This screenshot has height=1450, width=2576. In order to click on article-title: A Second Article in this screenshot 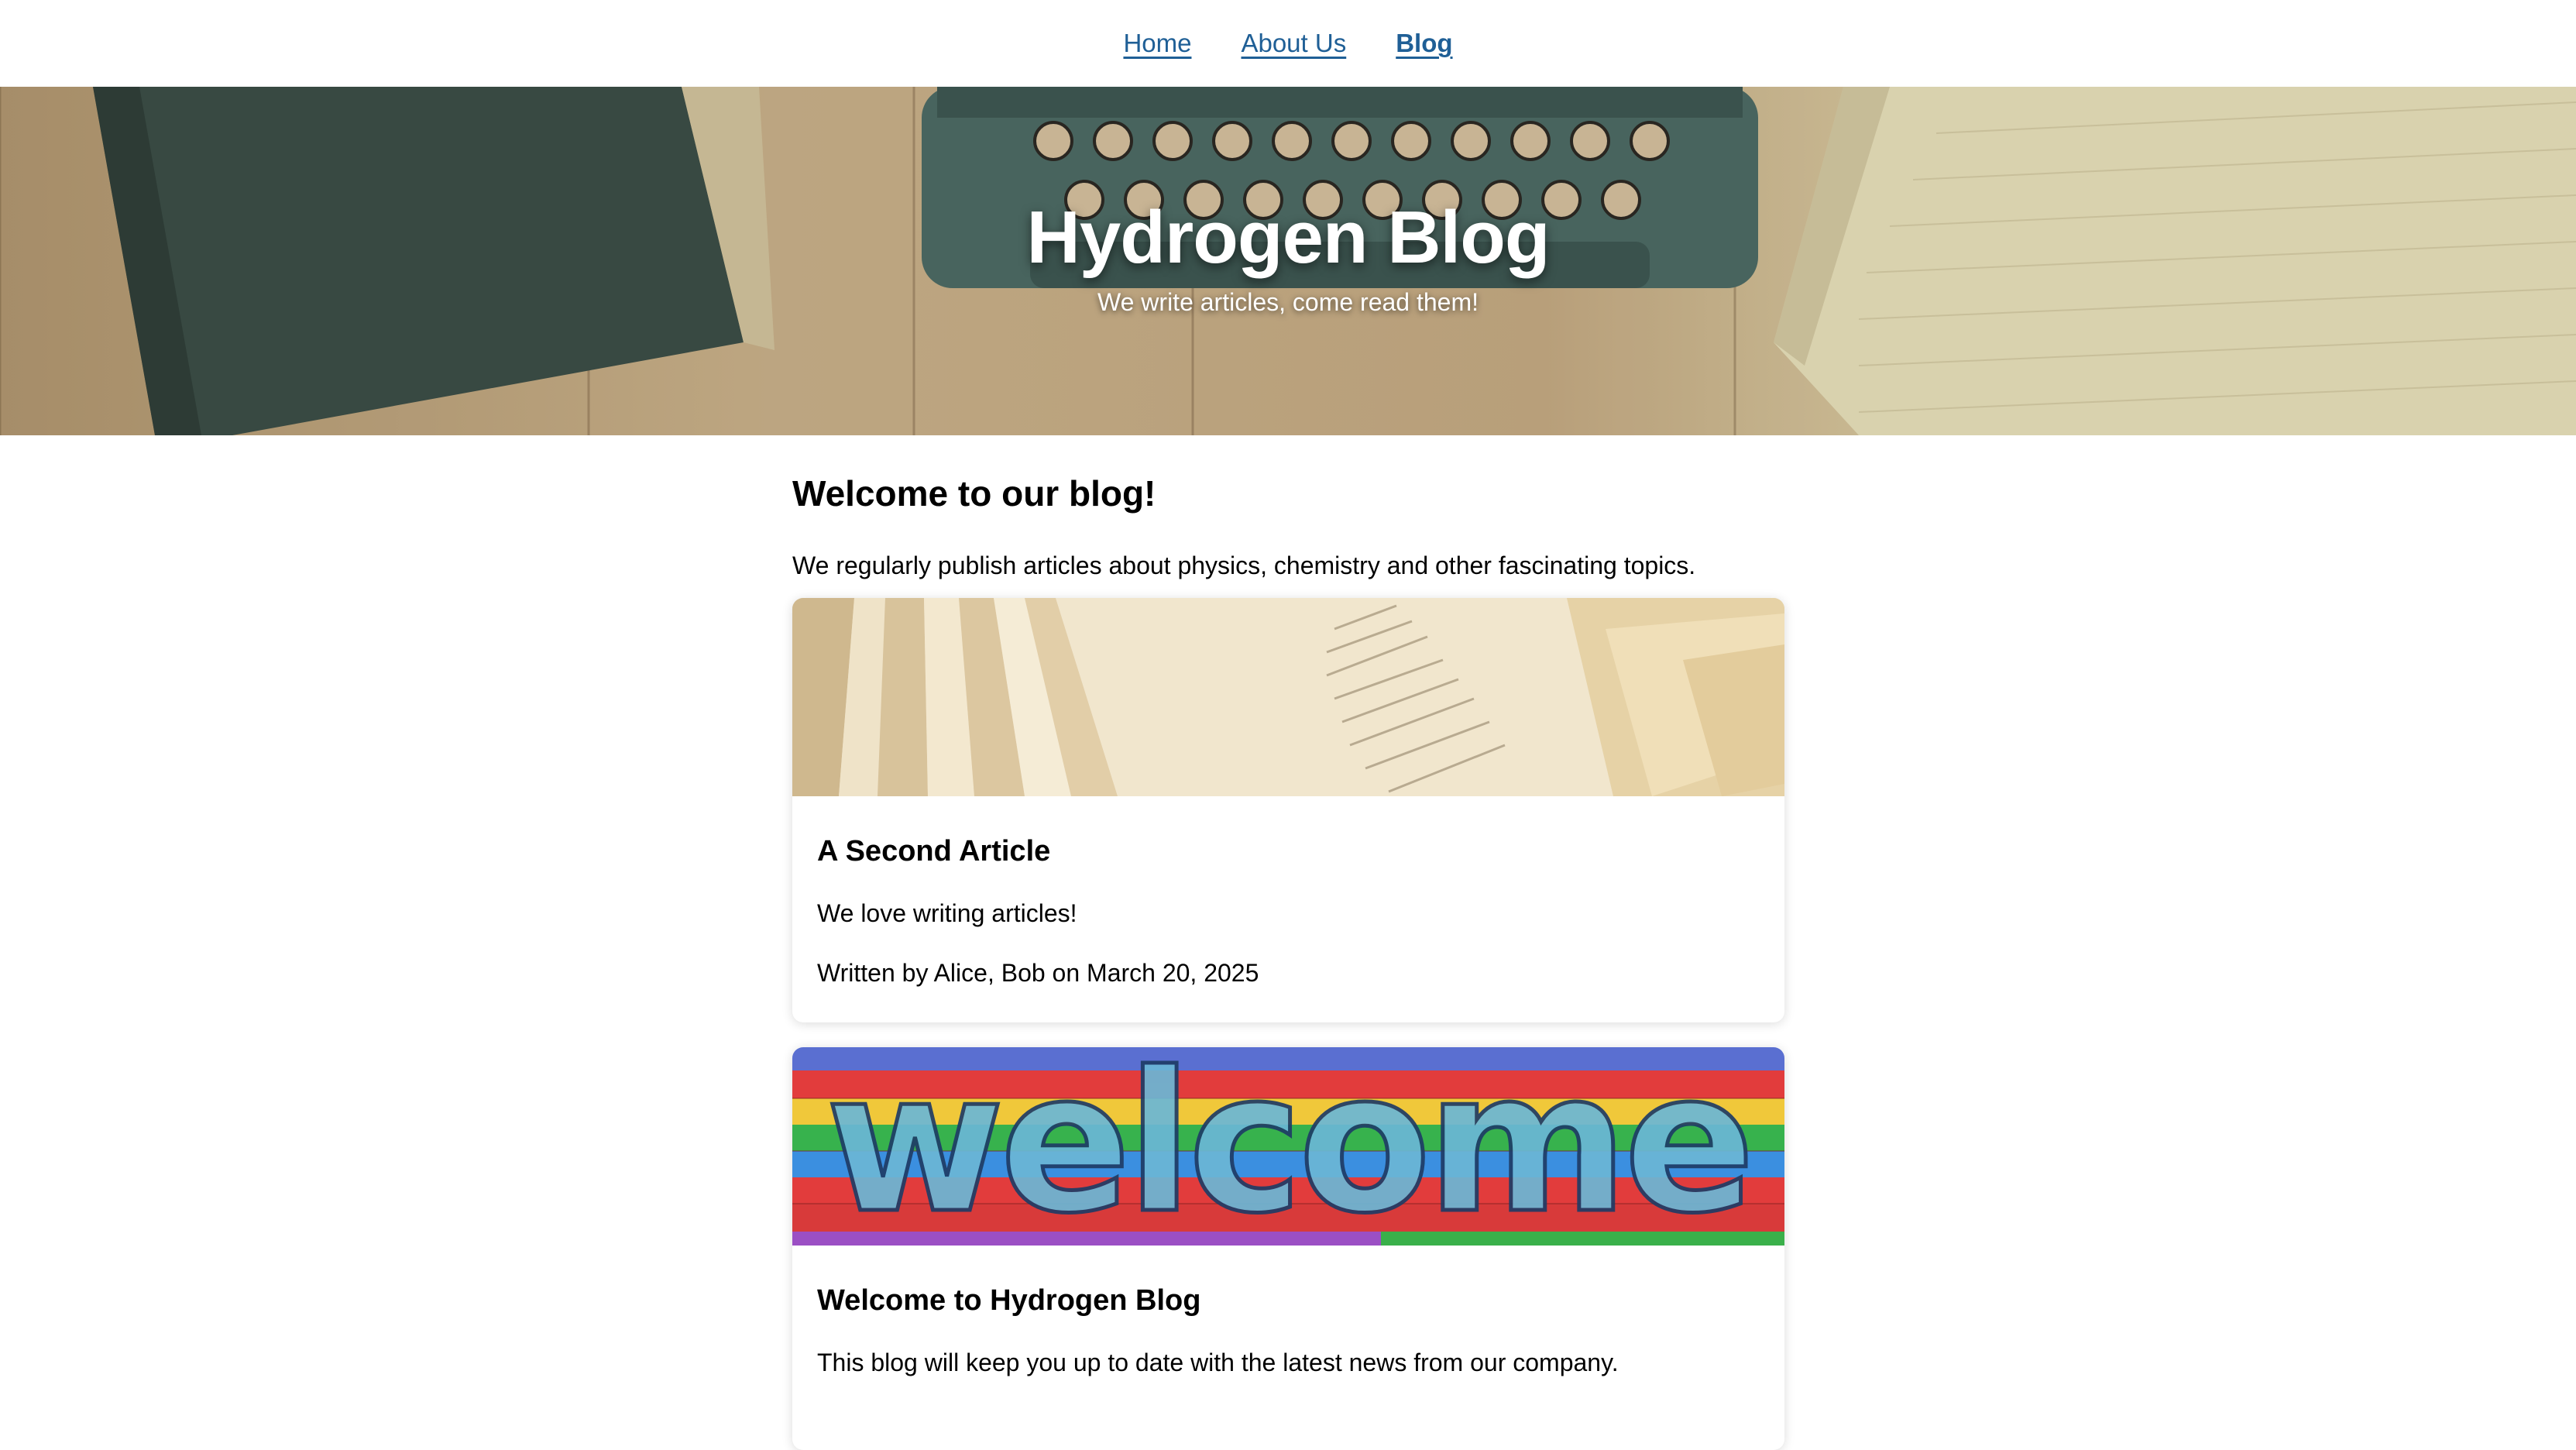, I will do `click(1288, 851)`.